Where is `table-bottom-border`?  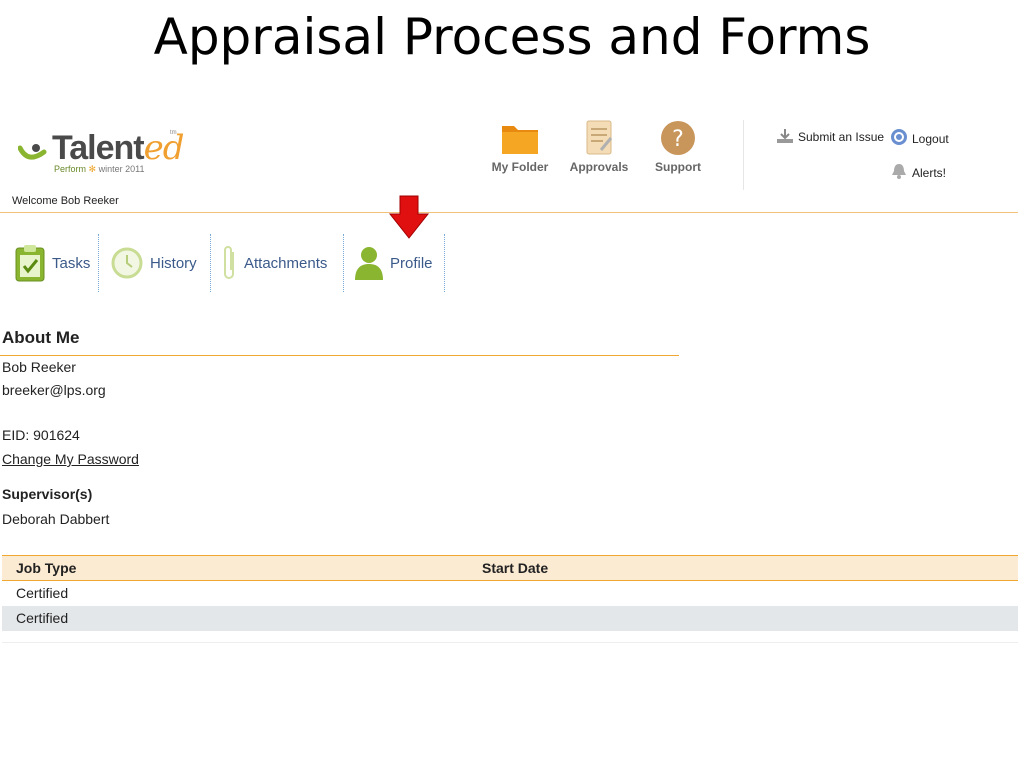
table-bottom-border is located at coordinates (510, 637).